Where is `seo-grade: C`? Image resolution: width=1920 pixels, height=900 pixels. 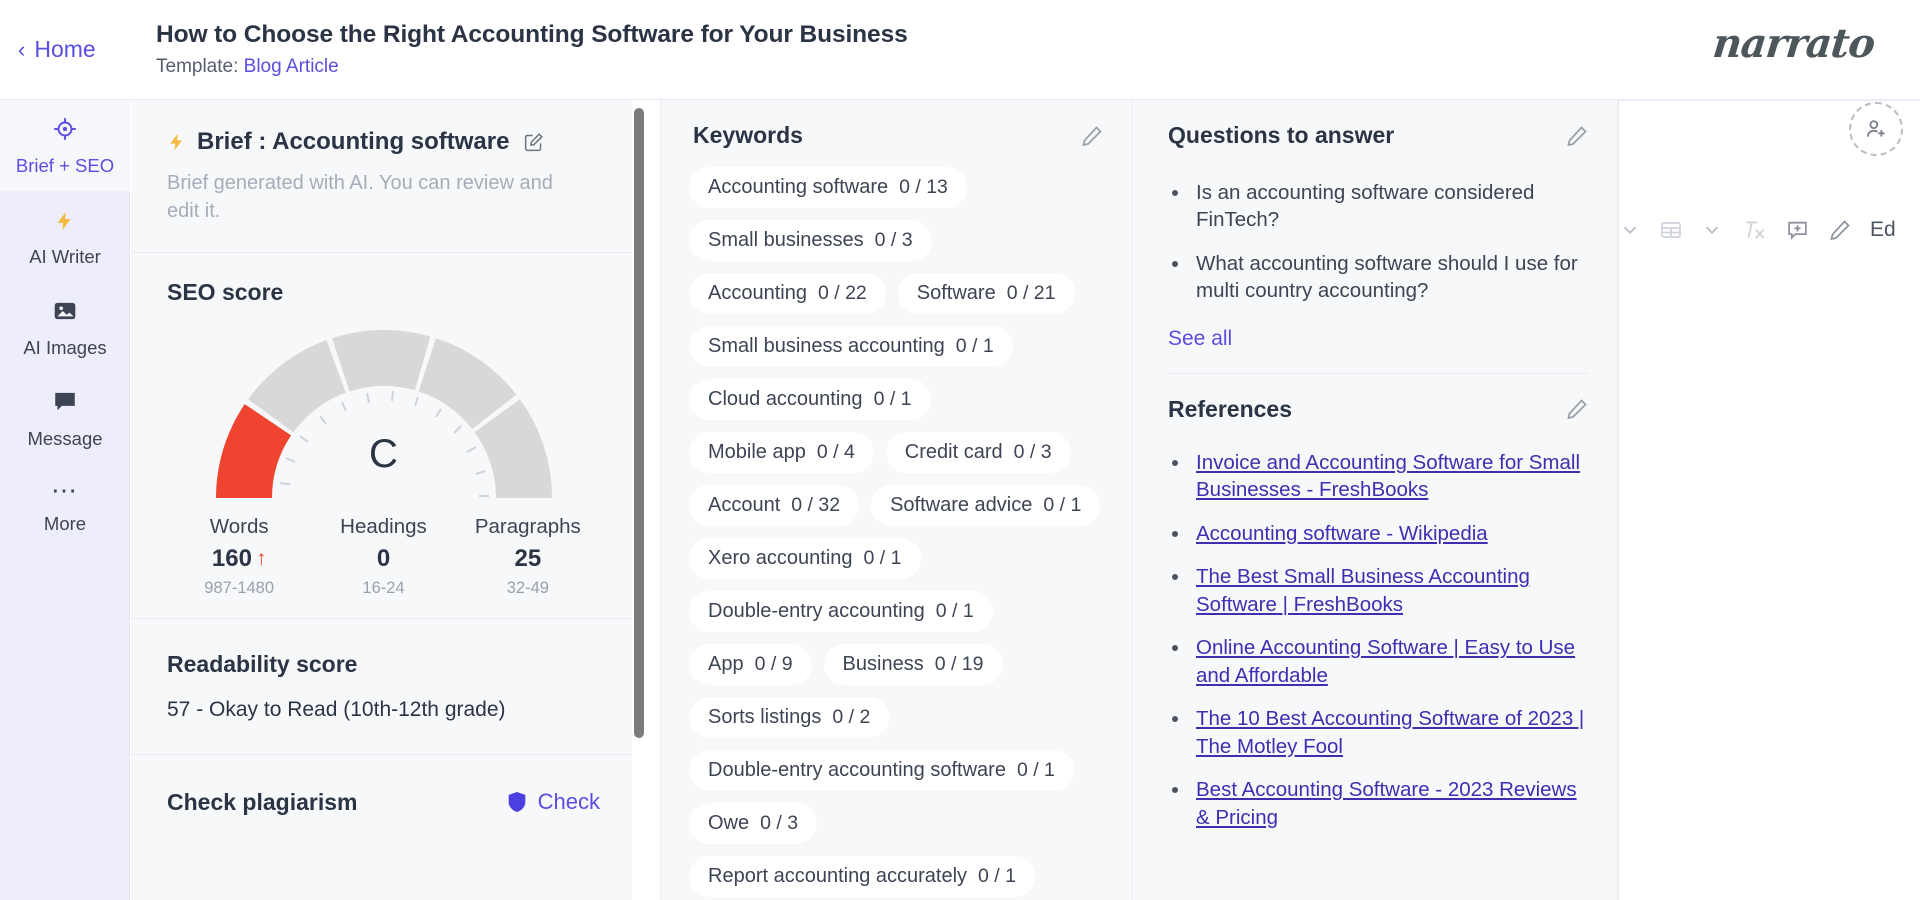
seo-grade: C is located at coordinates (383, 453).